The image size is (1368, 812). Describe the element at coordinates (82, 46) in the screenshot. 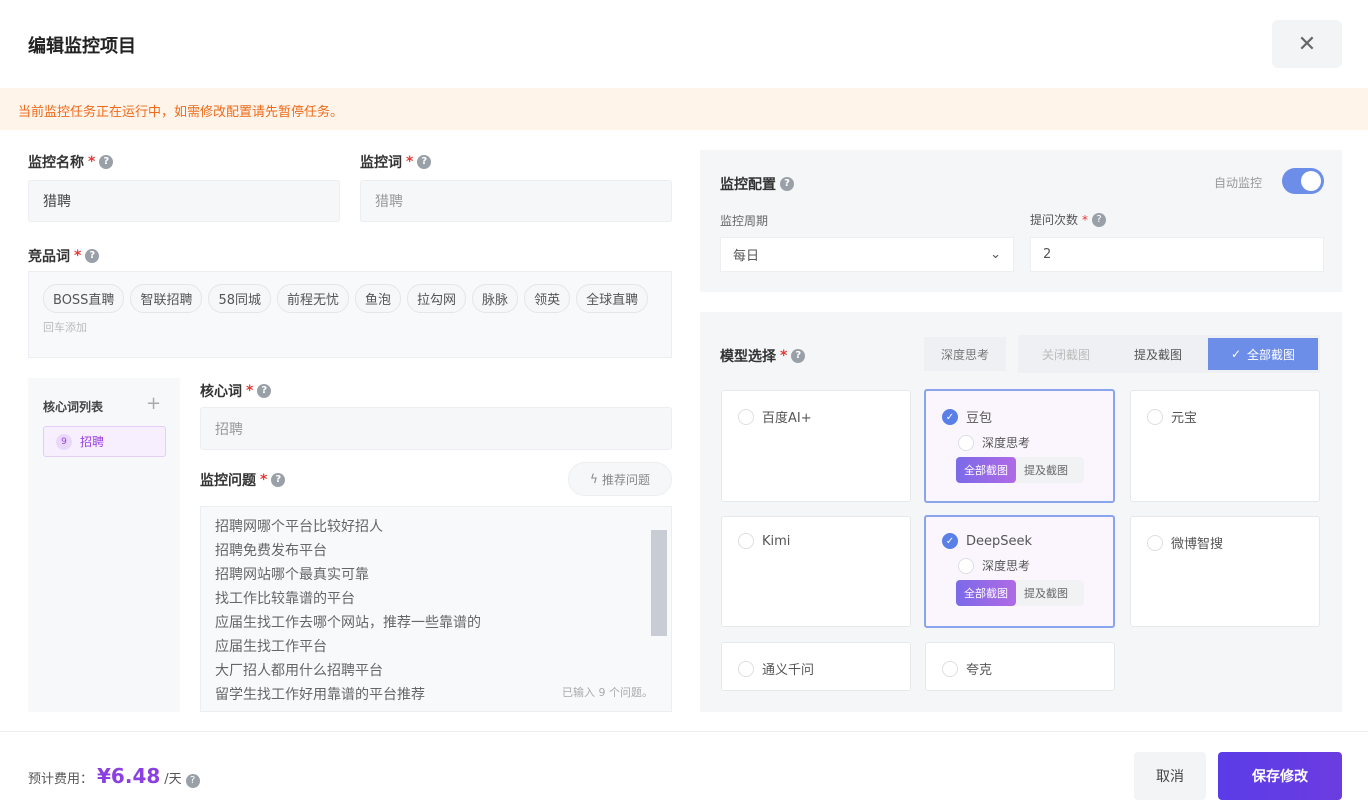

I see `dialog-title: 编辑监控项目` at that location.